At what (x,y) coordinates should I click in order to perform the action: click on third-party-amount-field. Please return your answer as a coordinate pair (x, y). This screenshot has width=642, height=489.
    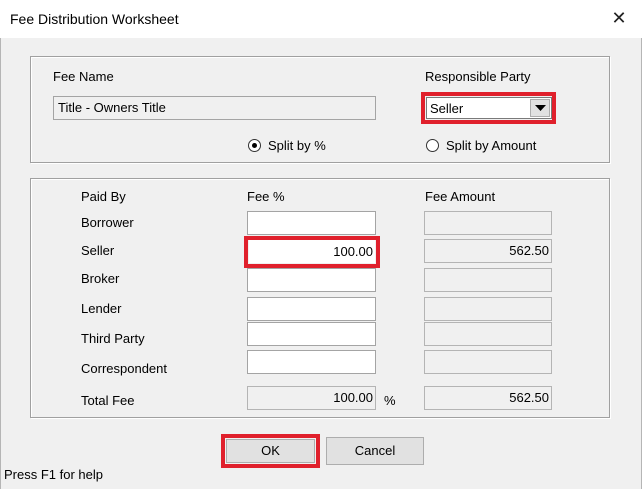
    Looking at the image, I should click on (488, 334).